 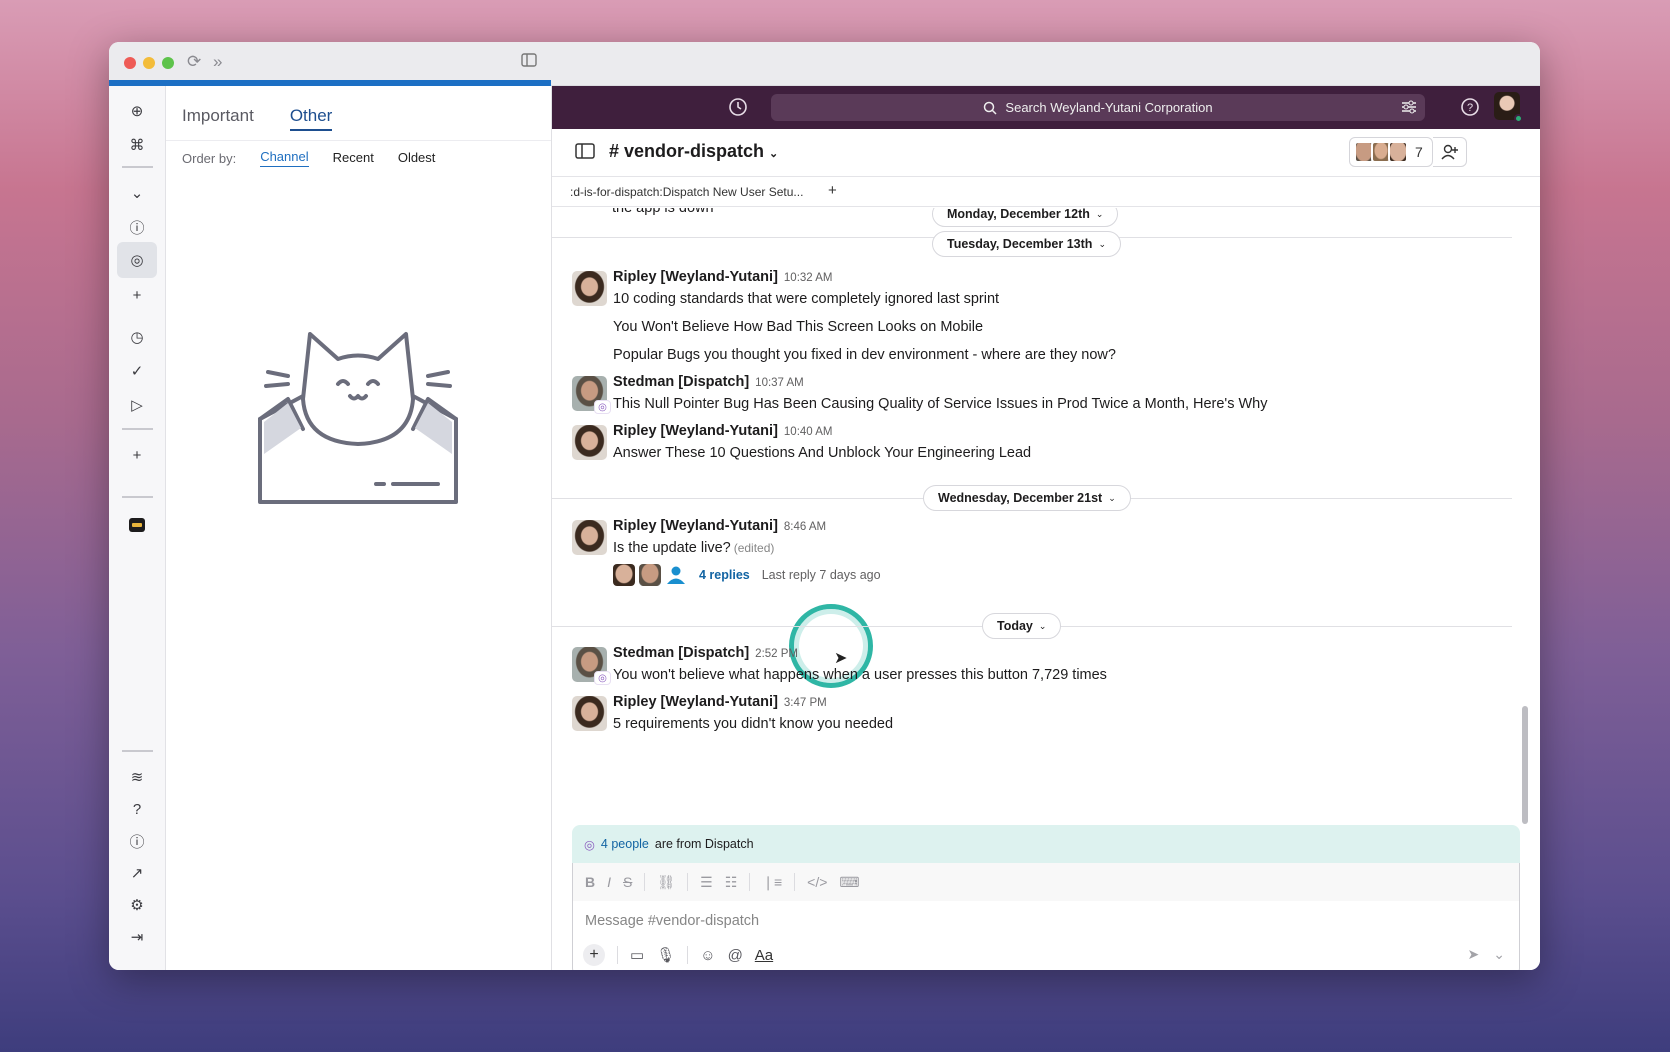 I want to click on formatting-toggle: Aa, so click(x=764, y=955).